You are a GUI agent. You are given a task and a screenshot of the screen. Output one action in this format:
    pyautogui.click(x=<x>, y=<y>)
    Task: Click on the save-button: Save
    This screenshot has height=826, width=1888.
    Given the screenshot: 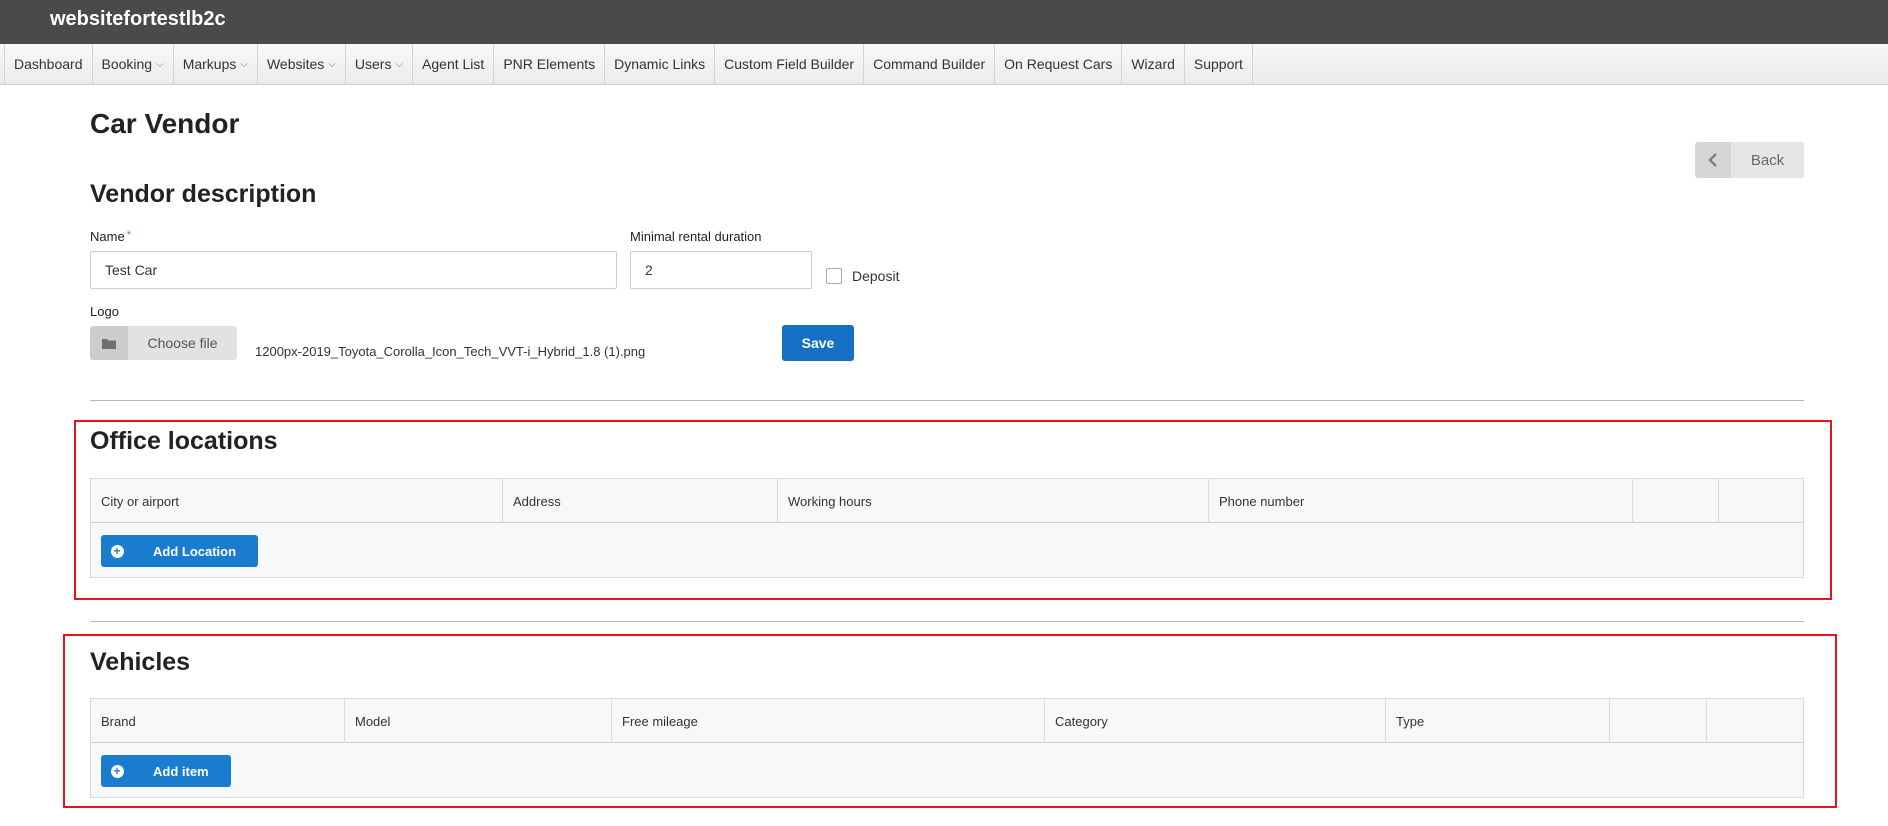 What is the action you would take?
    pyautogui.click(x=818, y=343)
    